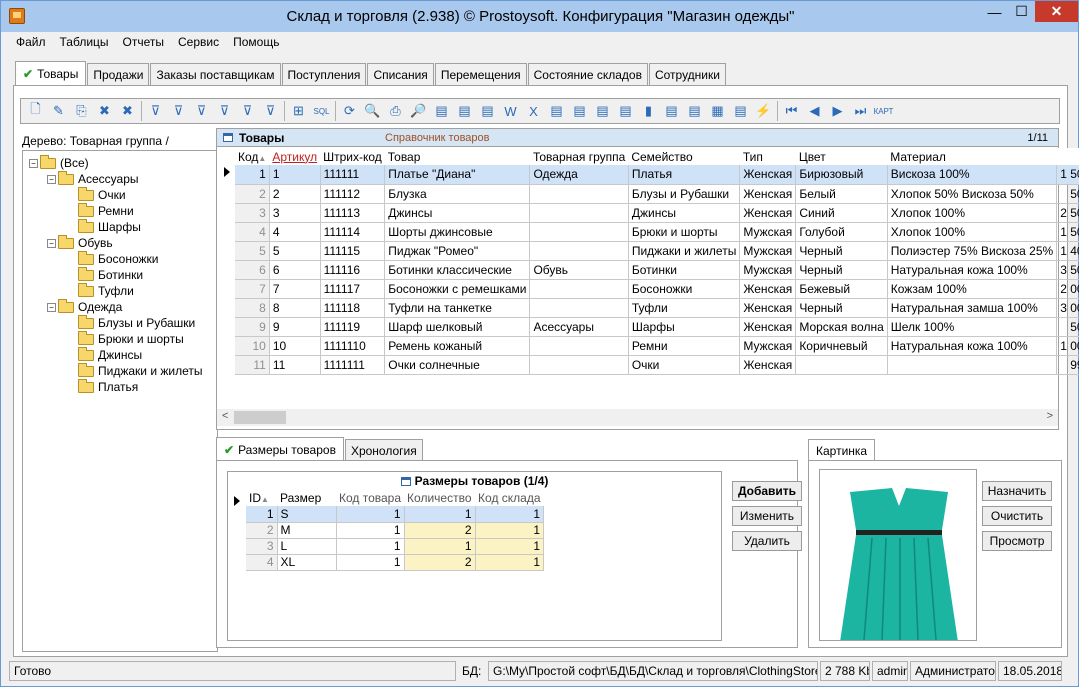 This screenshot has width=1079, height=687. What do you see at coordinates (684, 232) in the screenshot?
I see `table-cell: Брюки и шорты` at bounding box center [684, 232].